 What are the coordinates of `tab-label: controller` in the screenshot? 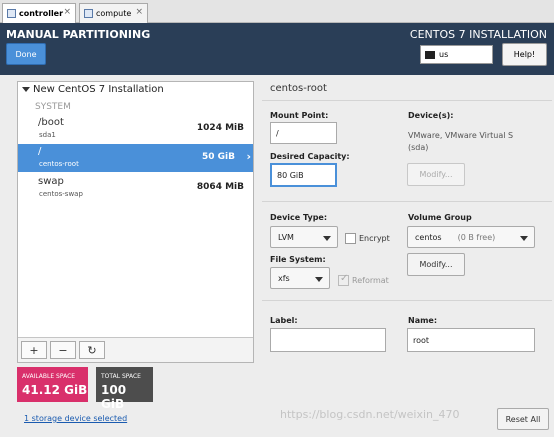 It's located at (41, 13).